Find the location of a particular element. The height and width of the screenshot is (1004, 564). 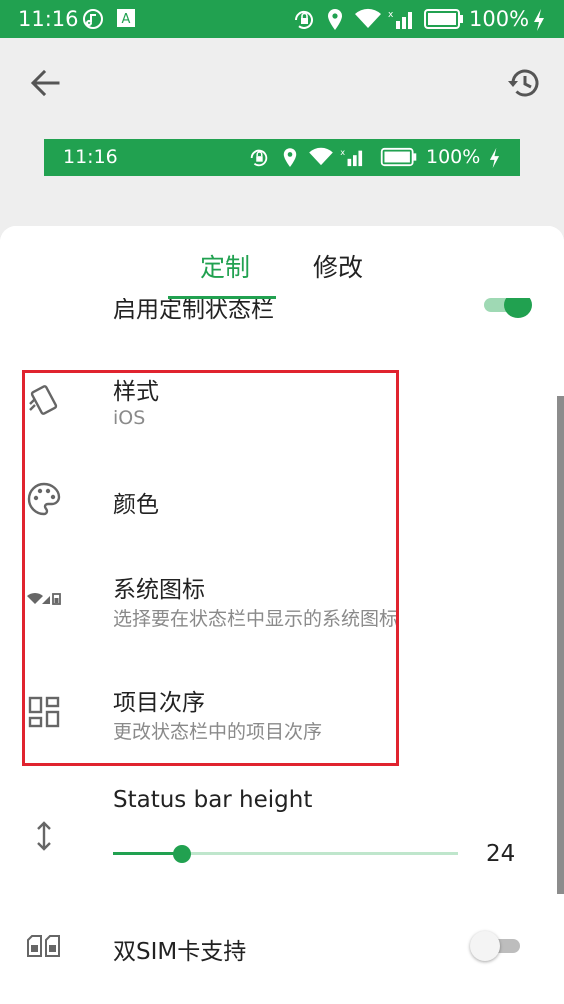

tab-modify: 修改 is located at coordinates (338, 266).